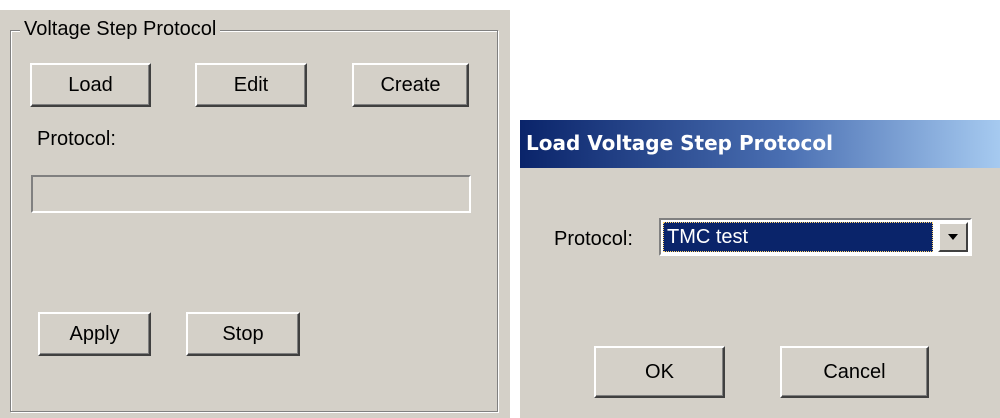 Image resolution: width=1000 pixels, height=418 pixels. What do you see at coordinates (679, 143) in the screenshot?
I see `dialog-title: Load Voltage Step Protocol` at bounding box center [679, 143].